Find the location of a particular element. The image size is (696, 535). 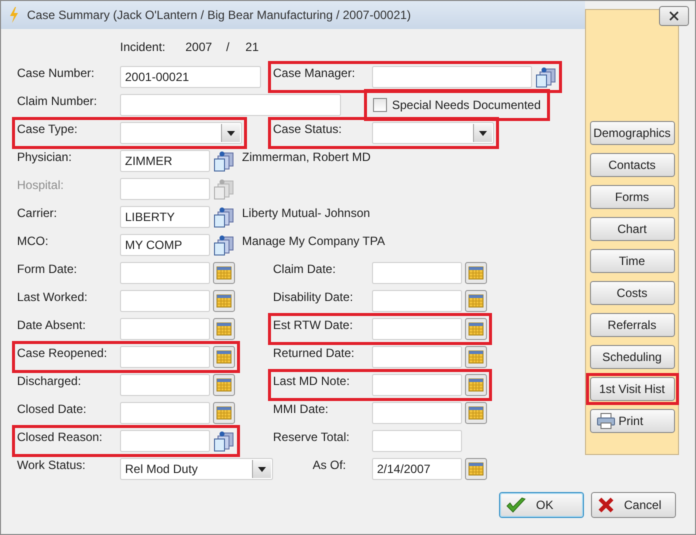

side-button: Costs is located at coordinates (632, 293).